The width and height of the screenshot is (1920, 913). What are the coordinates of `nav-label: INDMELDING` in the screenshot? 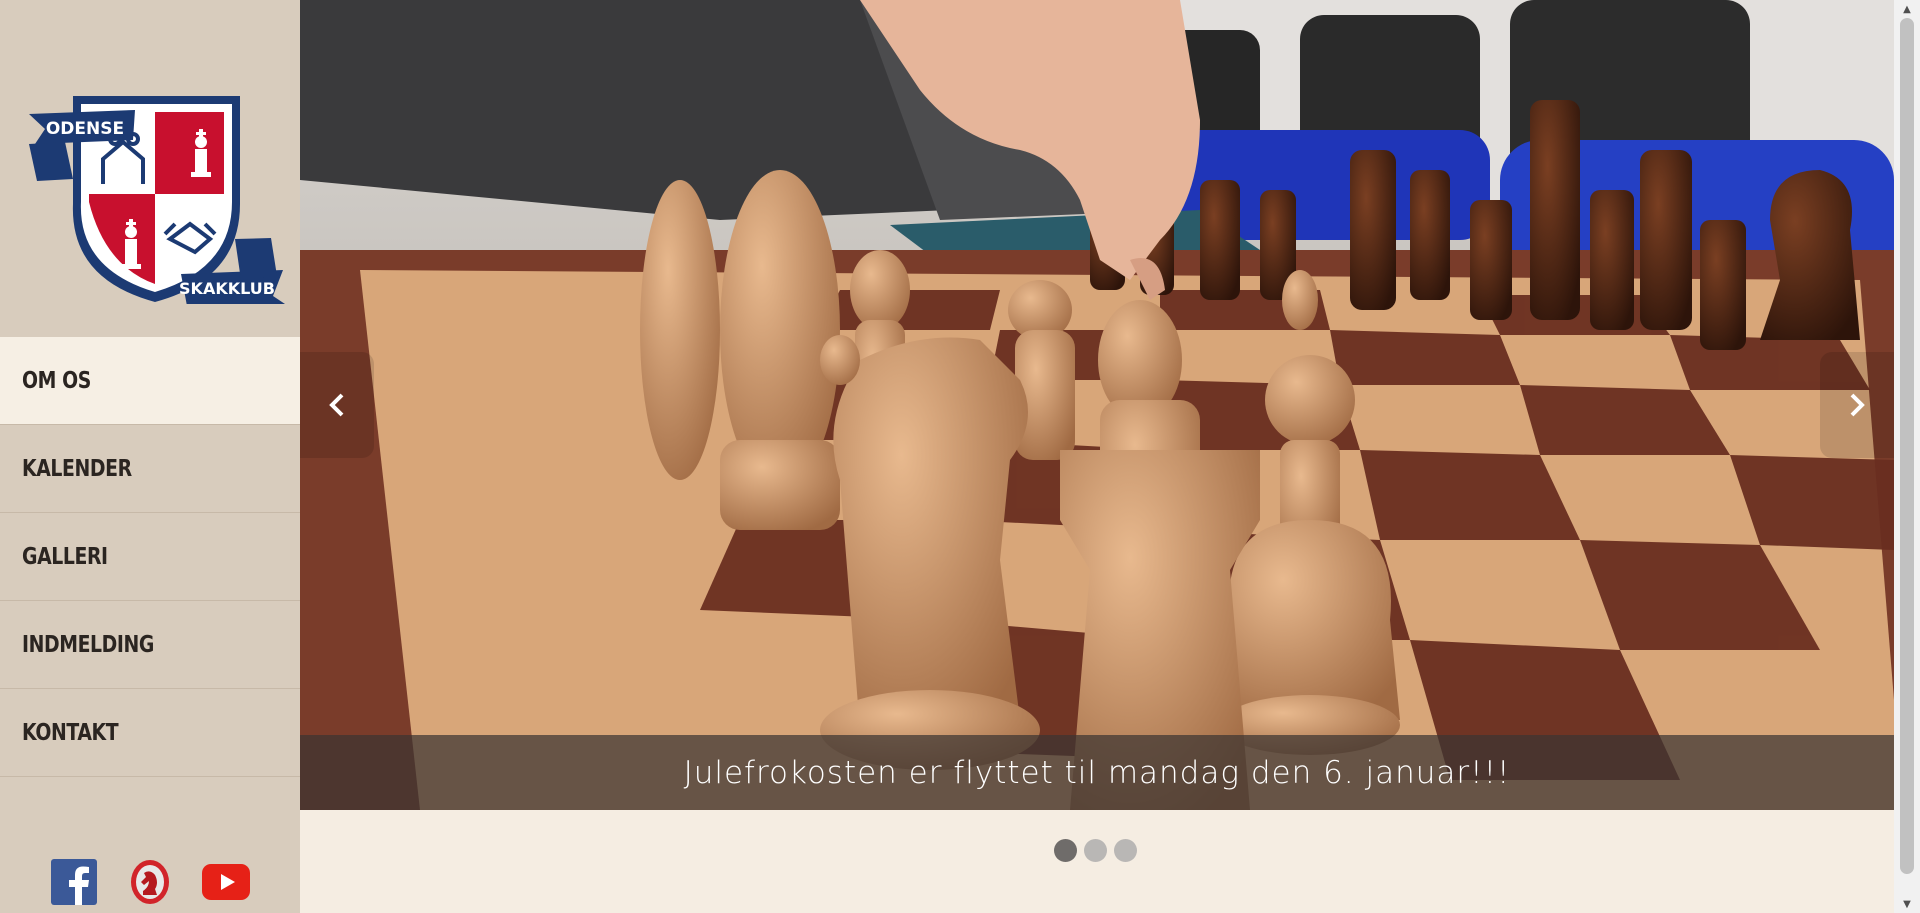 It's located at (88, 644).